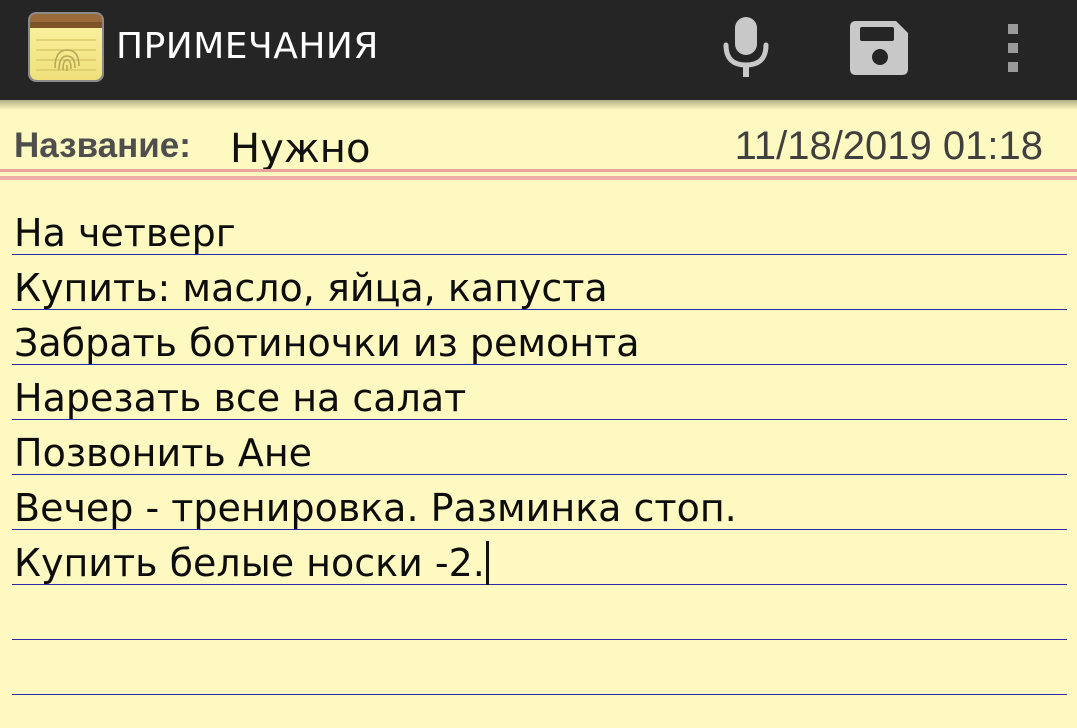  Describe the element at coordinates (888, 146) in the screenshot. I see `note-date: 11/18/2019 01:18` at that location.